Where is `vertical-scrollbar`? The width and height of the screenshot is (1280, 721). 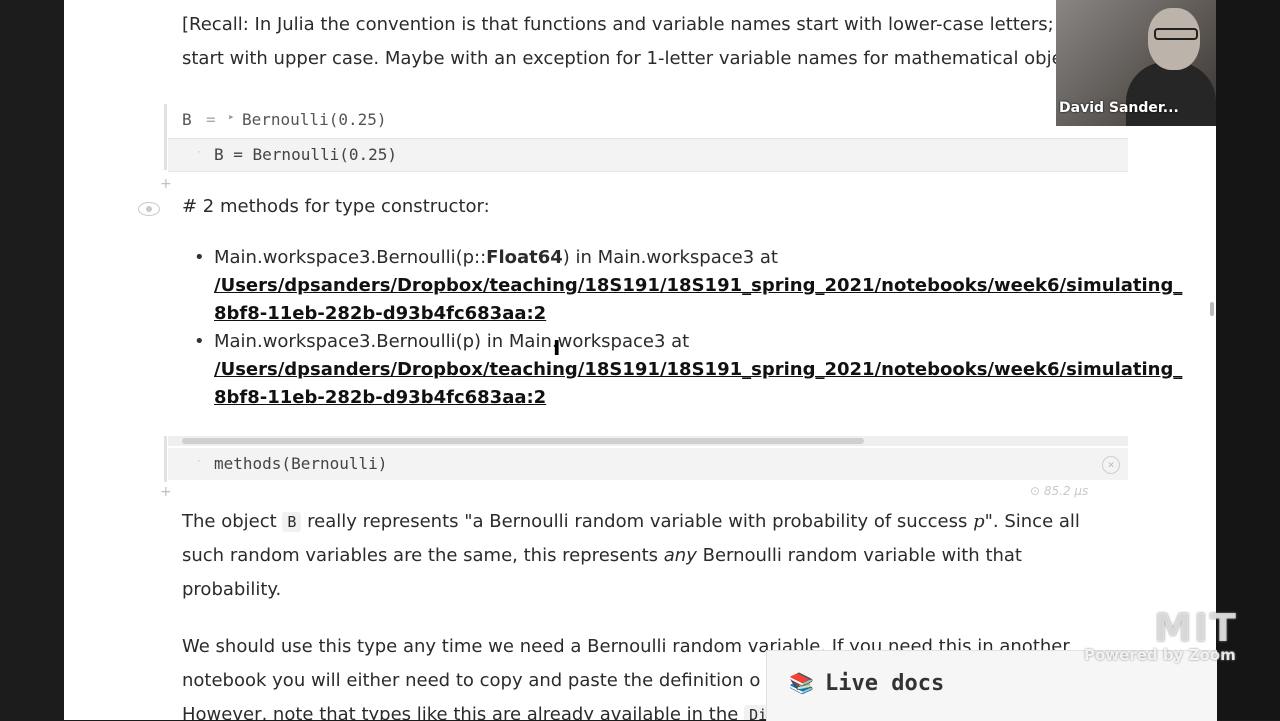
vertical-scrollbar is located at coordinates (1212, 309).